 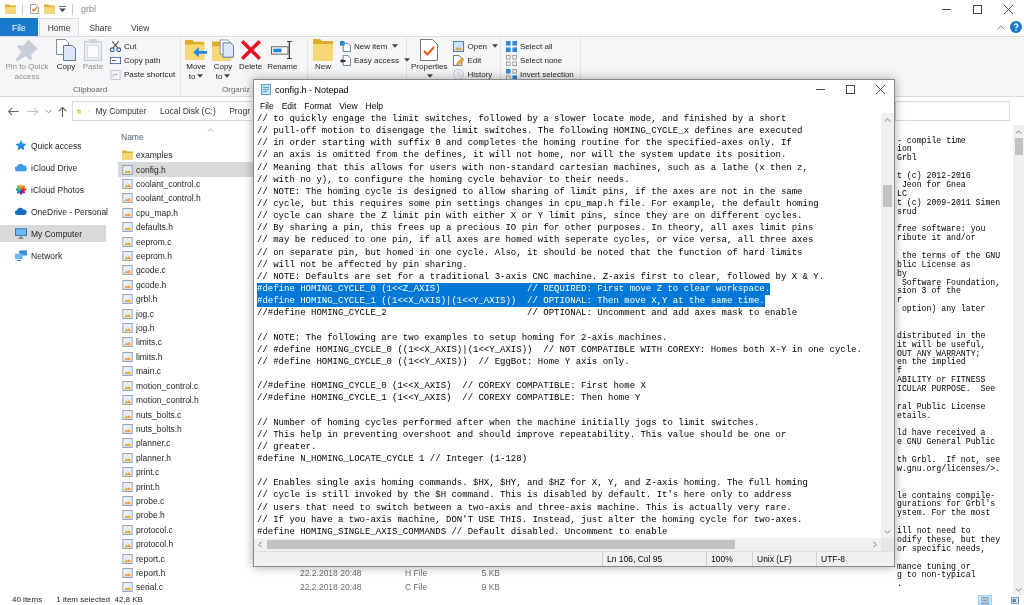 What do you see at coordinates (53, 167) in the screenshot?
I see `nav-item: iCloud Drive` at bounding box center [53, 167].